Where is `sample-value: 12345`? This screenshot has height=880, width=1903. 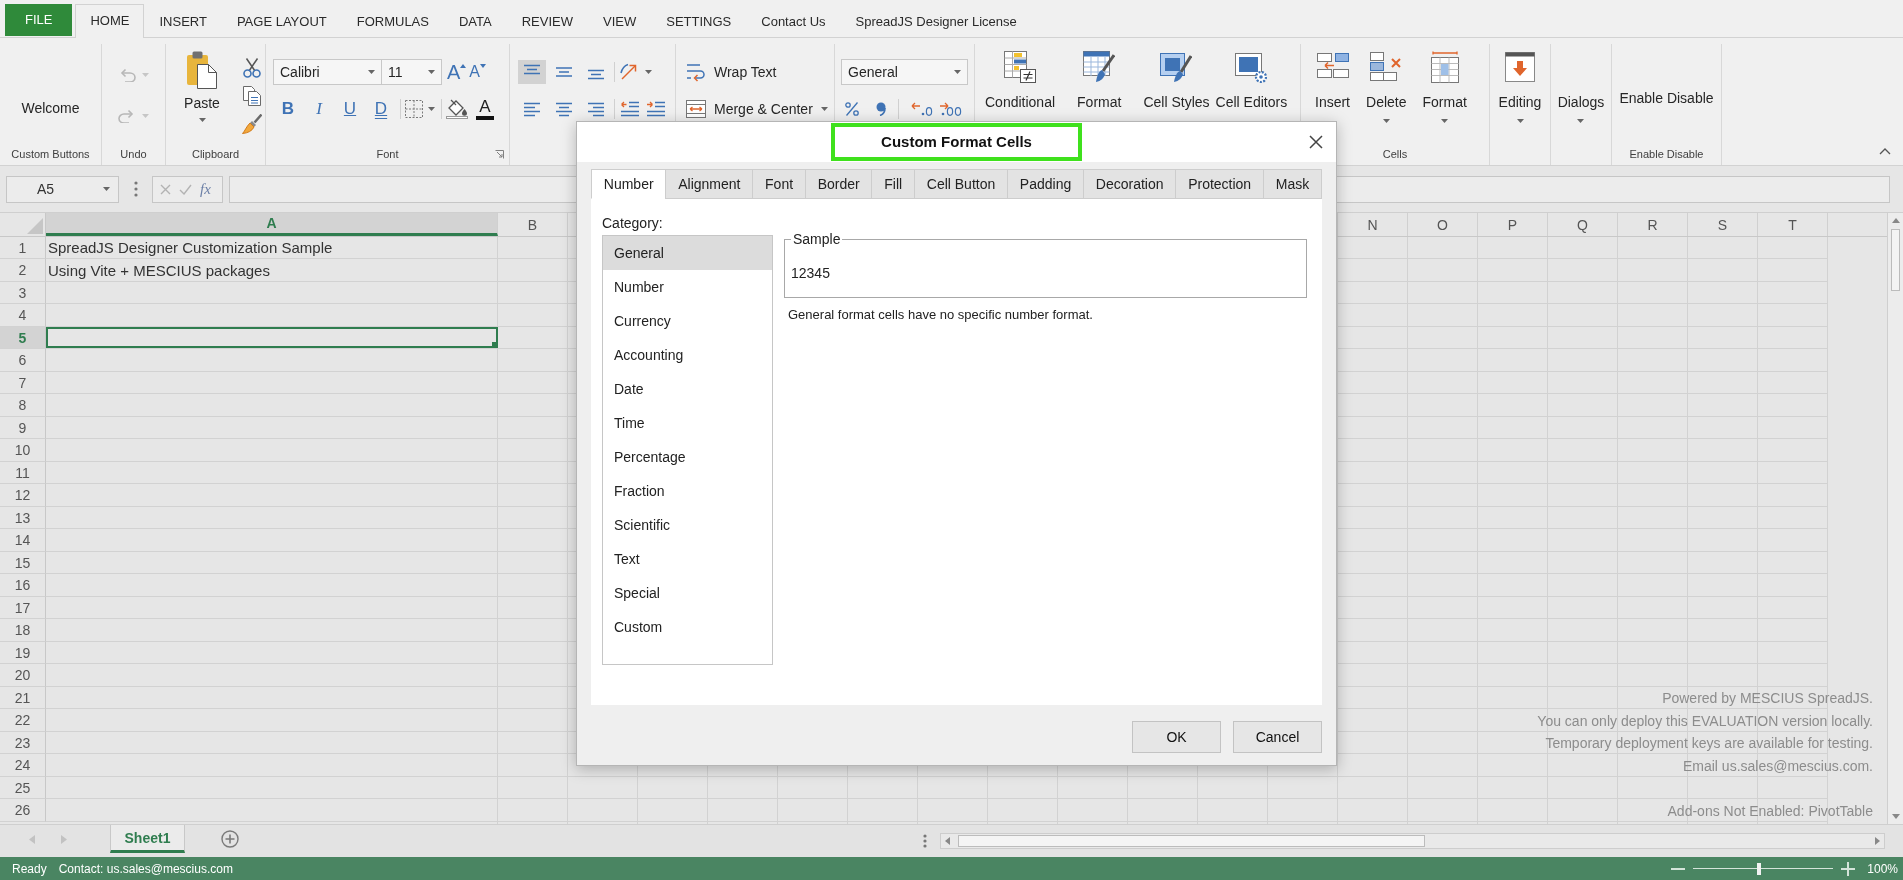 sample-value: 12345 is located at coordinates (810, 273).